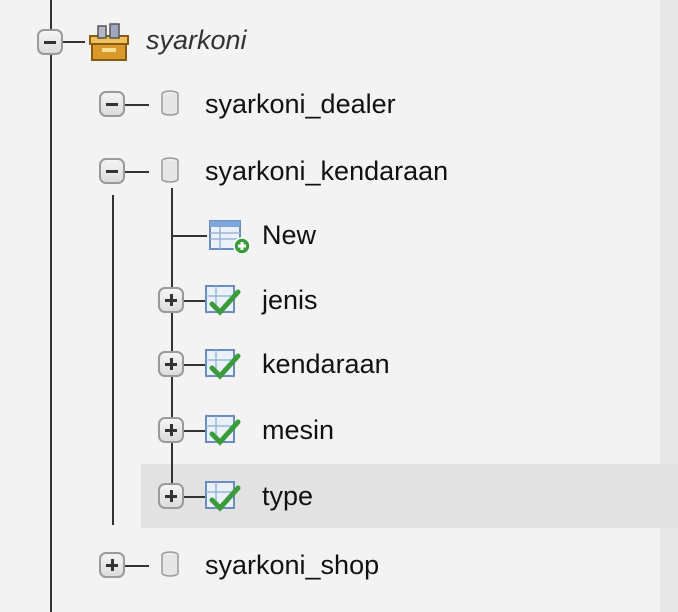 This screenshot has height=612, width=678. What do you see at coordinates (326, 171) in the screenshot?
I see `tree-node-label: syarkoni_kendaraan` at bounding box center [326, 171].